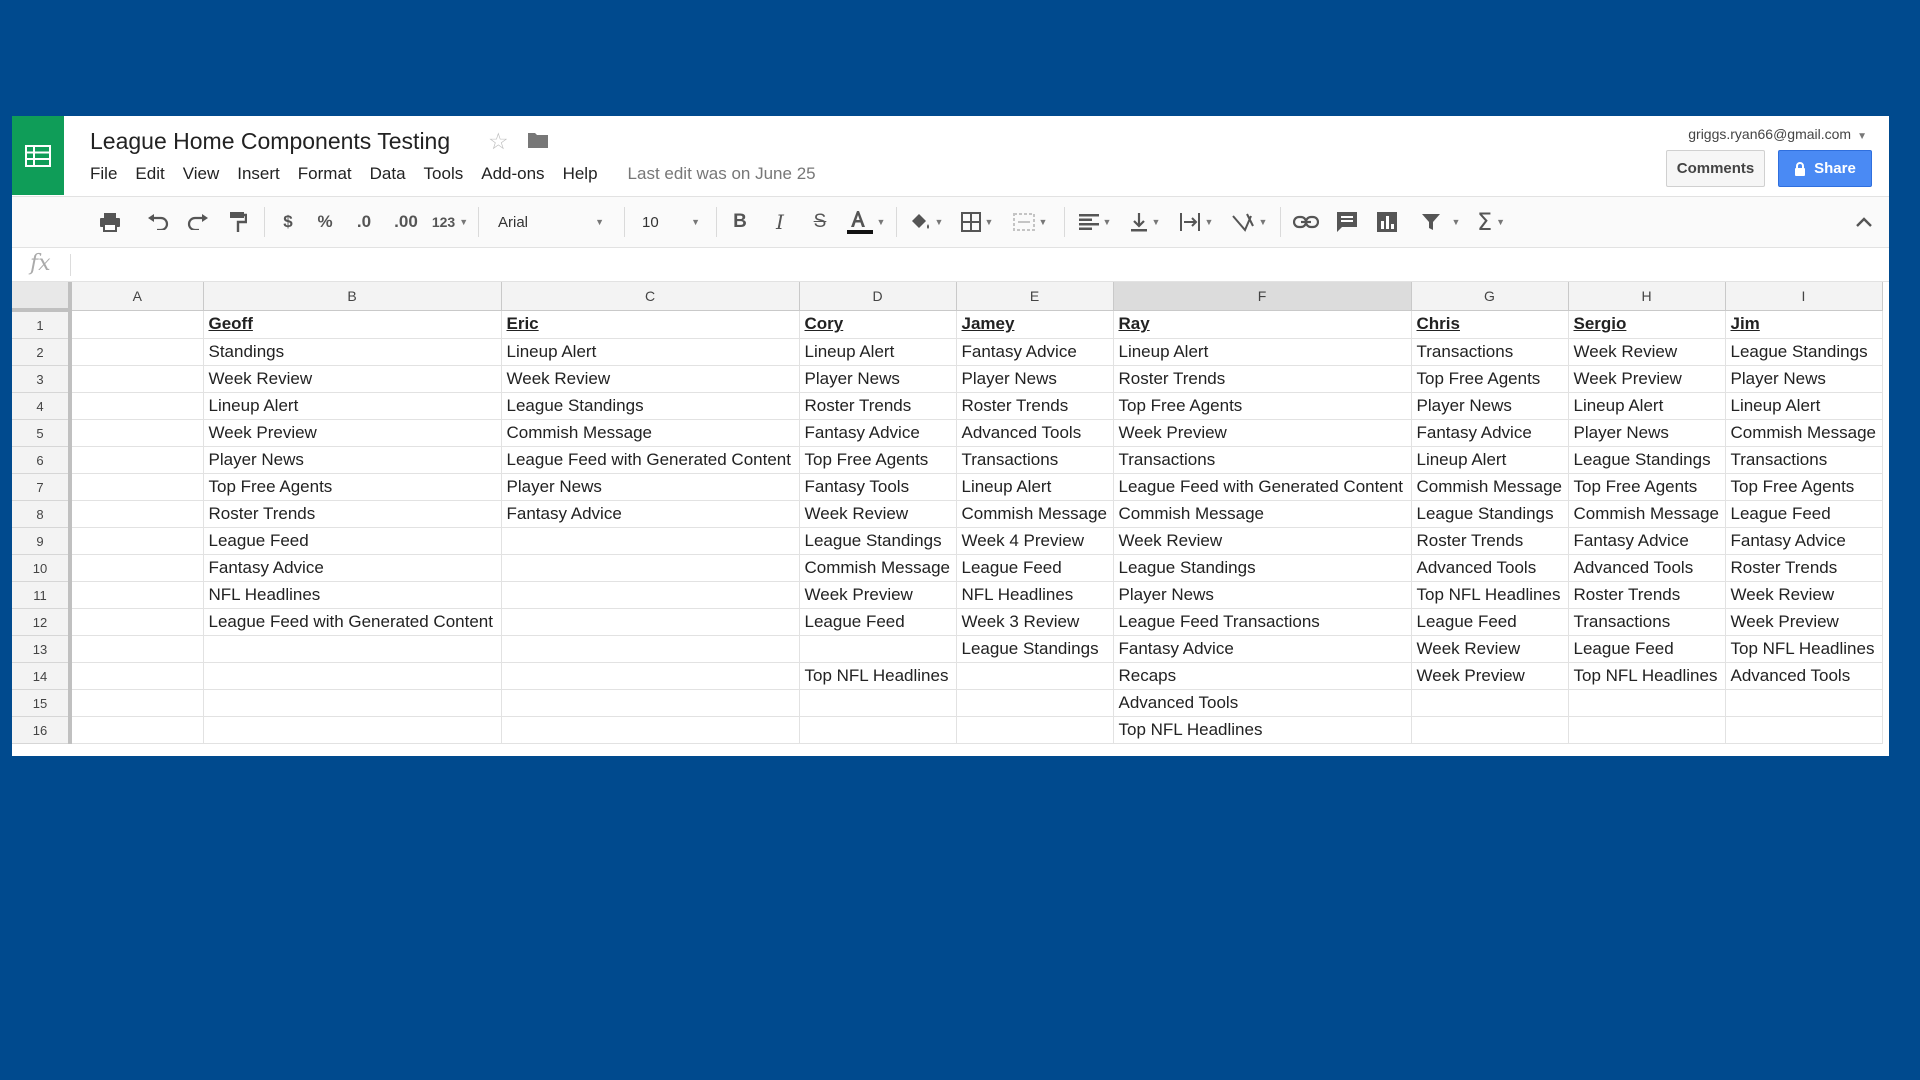  What do you see at coordinates (352, 622) in the screenshot?
I see `cell-b12: League Feed with Generated Content` at bounding box center [352, 622].